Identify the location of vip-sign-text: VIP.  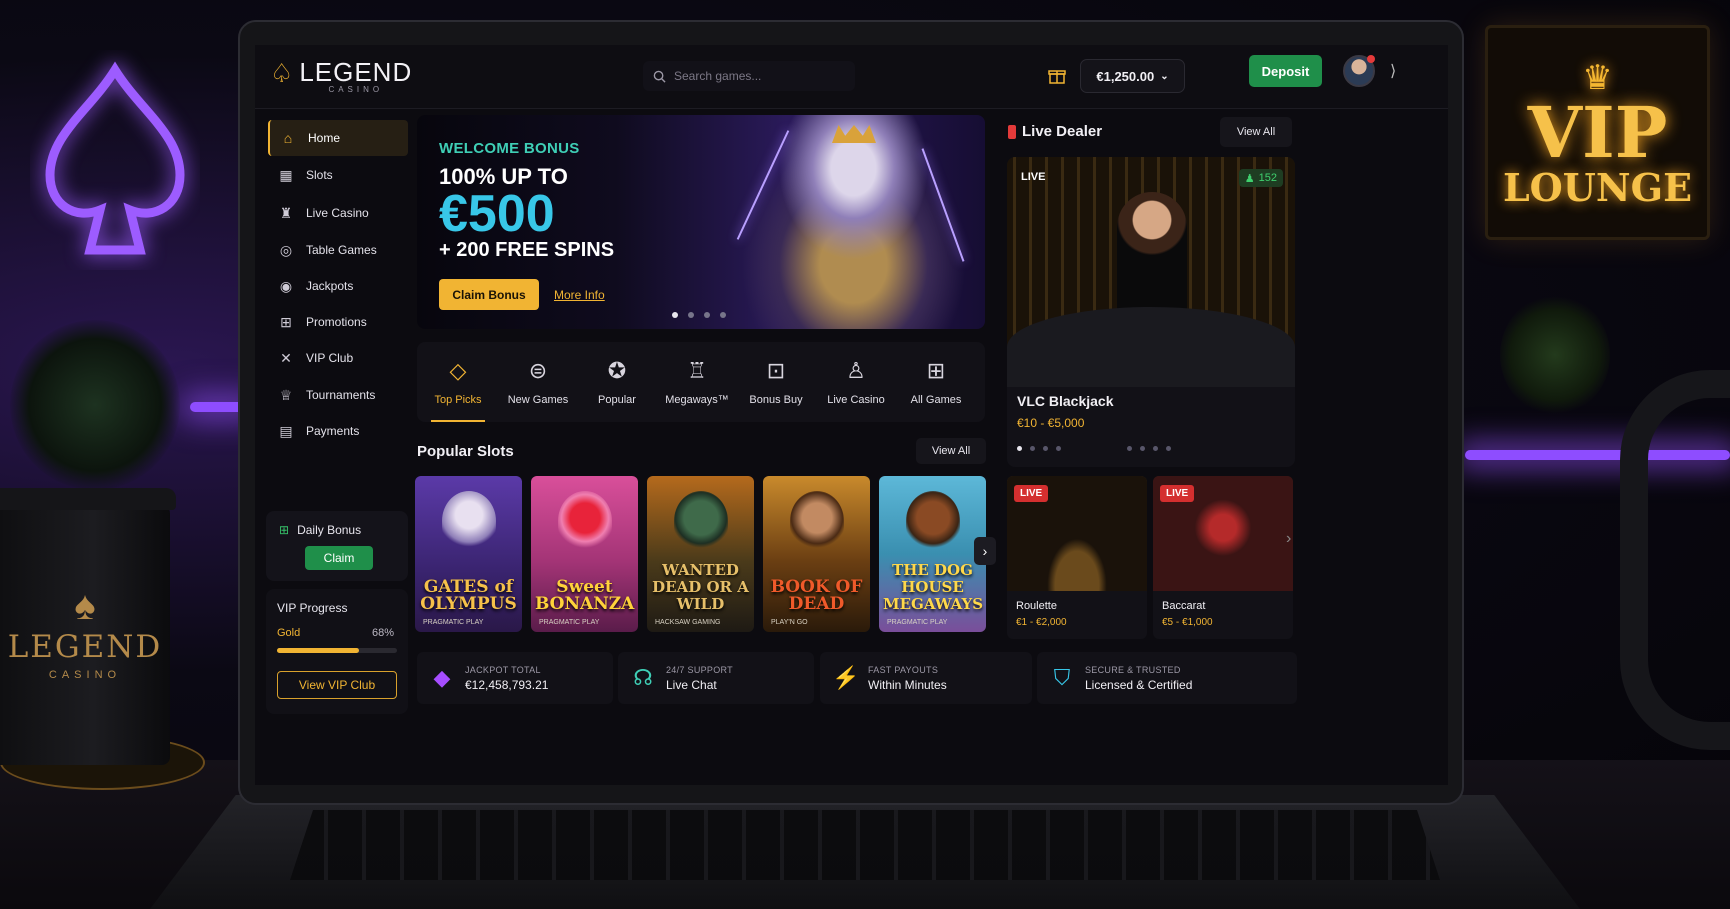
(1597, 132).